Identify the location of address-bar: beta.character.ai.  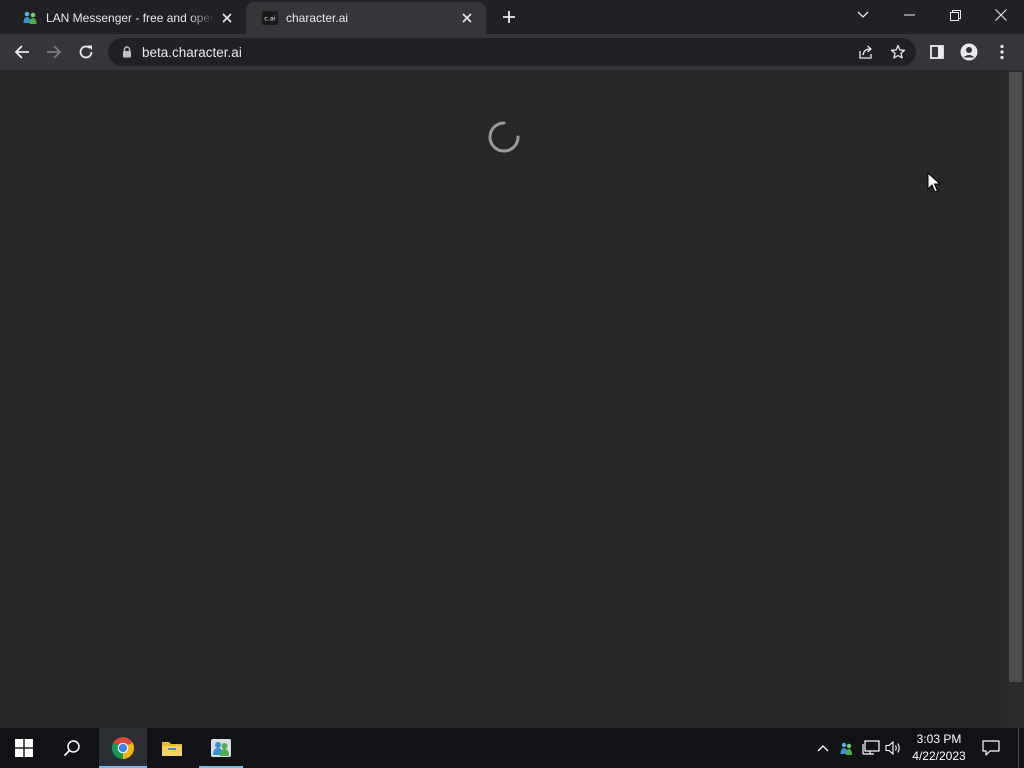
(512, 52).